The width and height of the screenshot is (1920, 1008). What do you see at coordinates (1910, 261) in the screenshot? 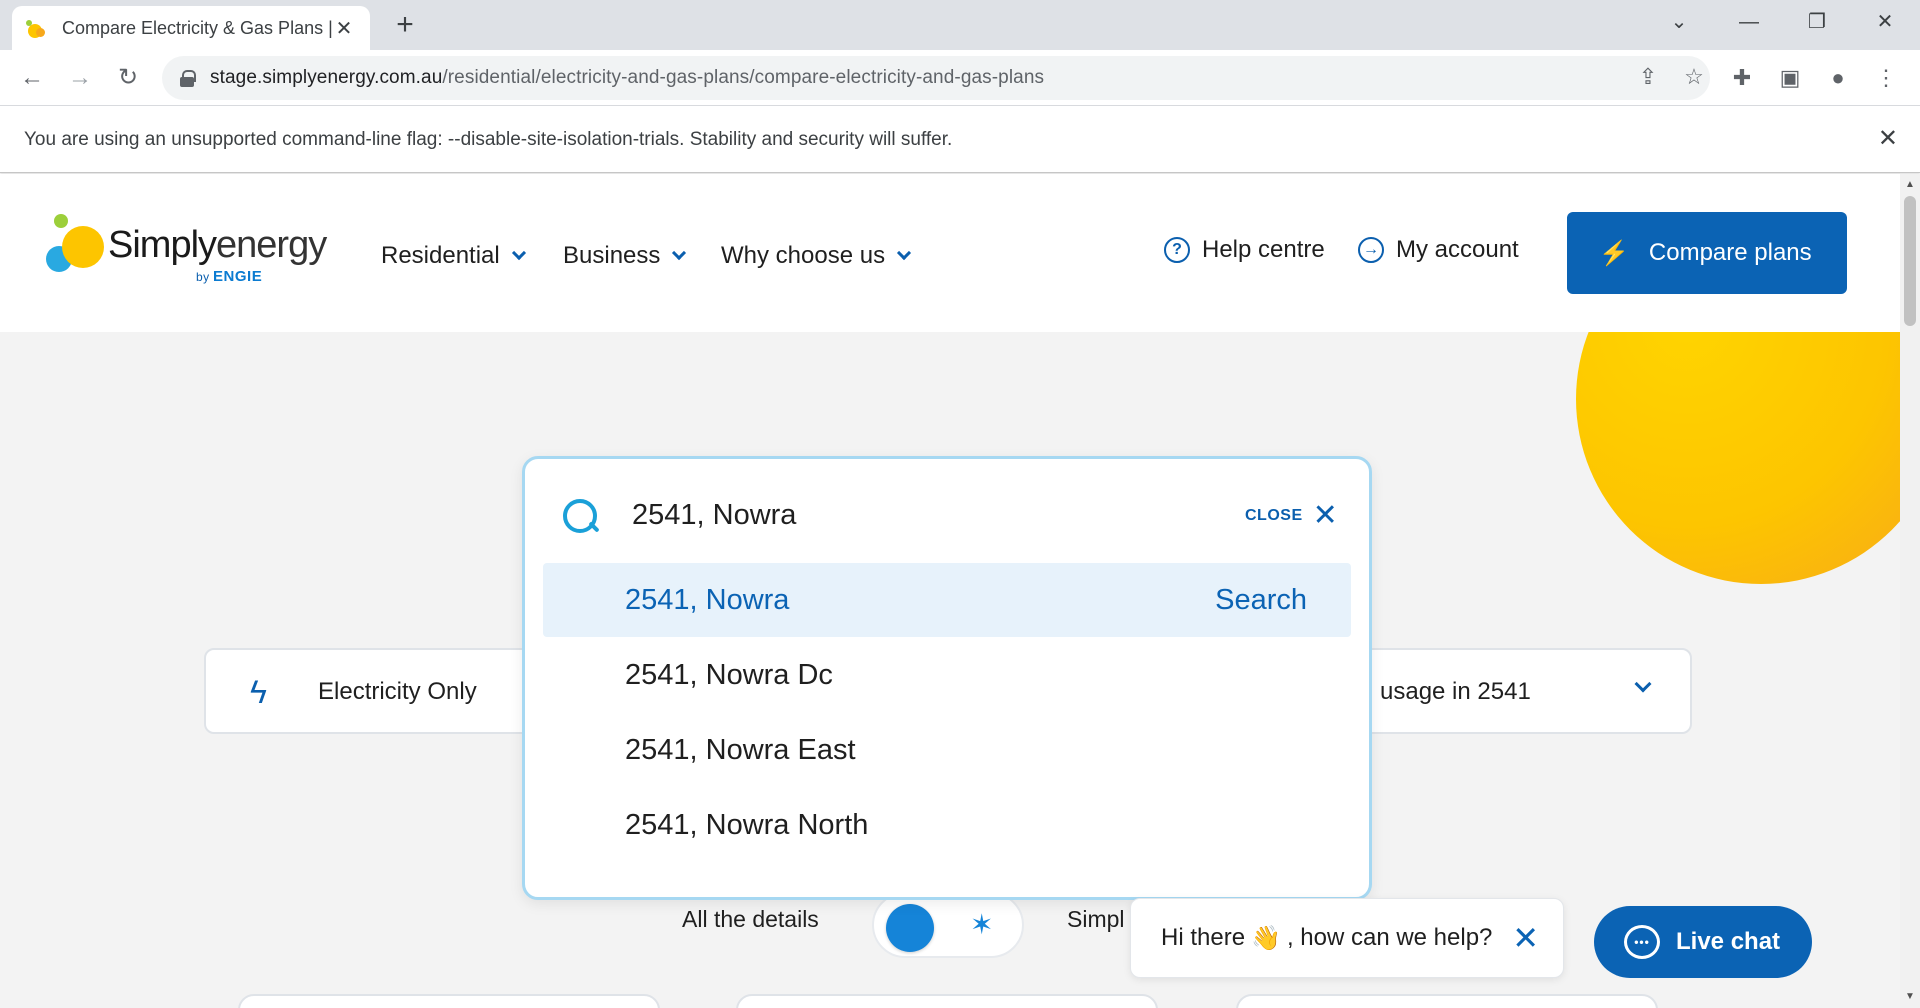
I see `scroll-thumb` at bounding box center [1910, 261].